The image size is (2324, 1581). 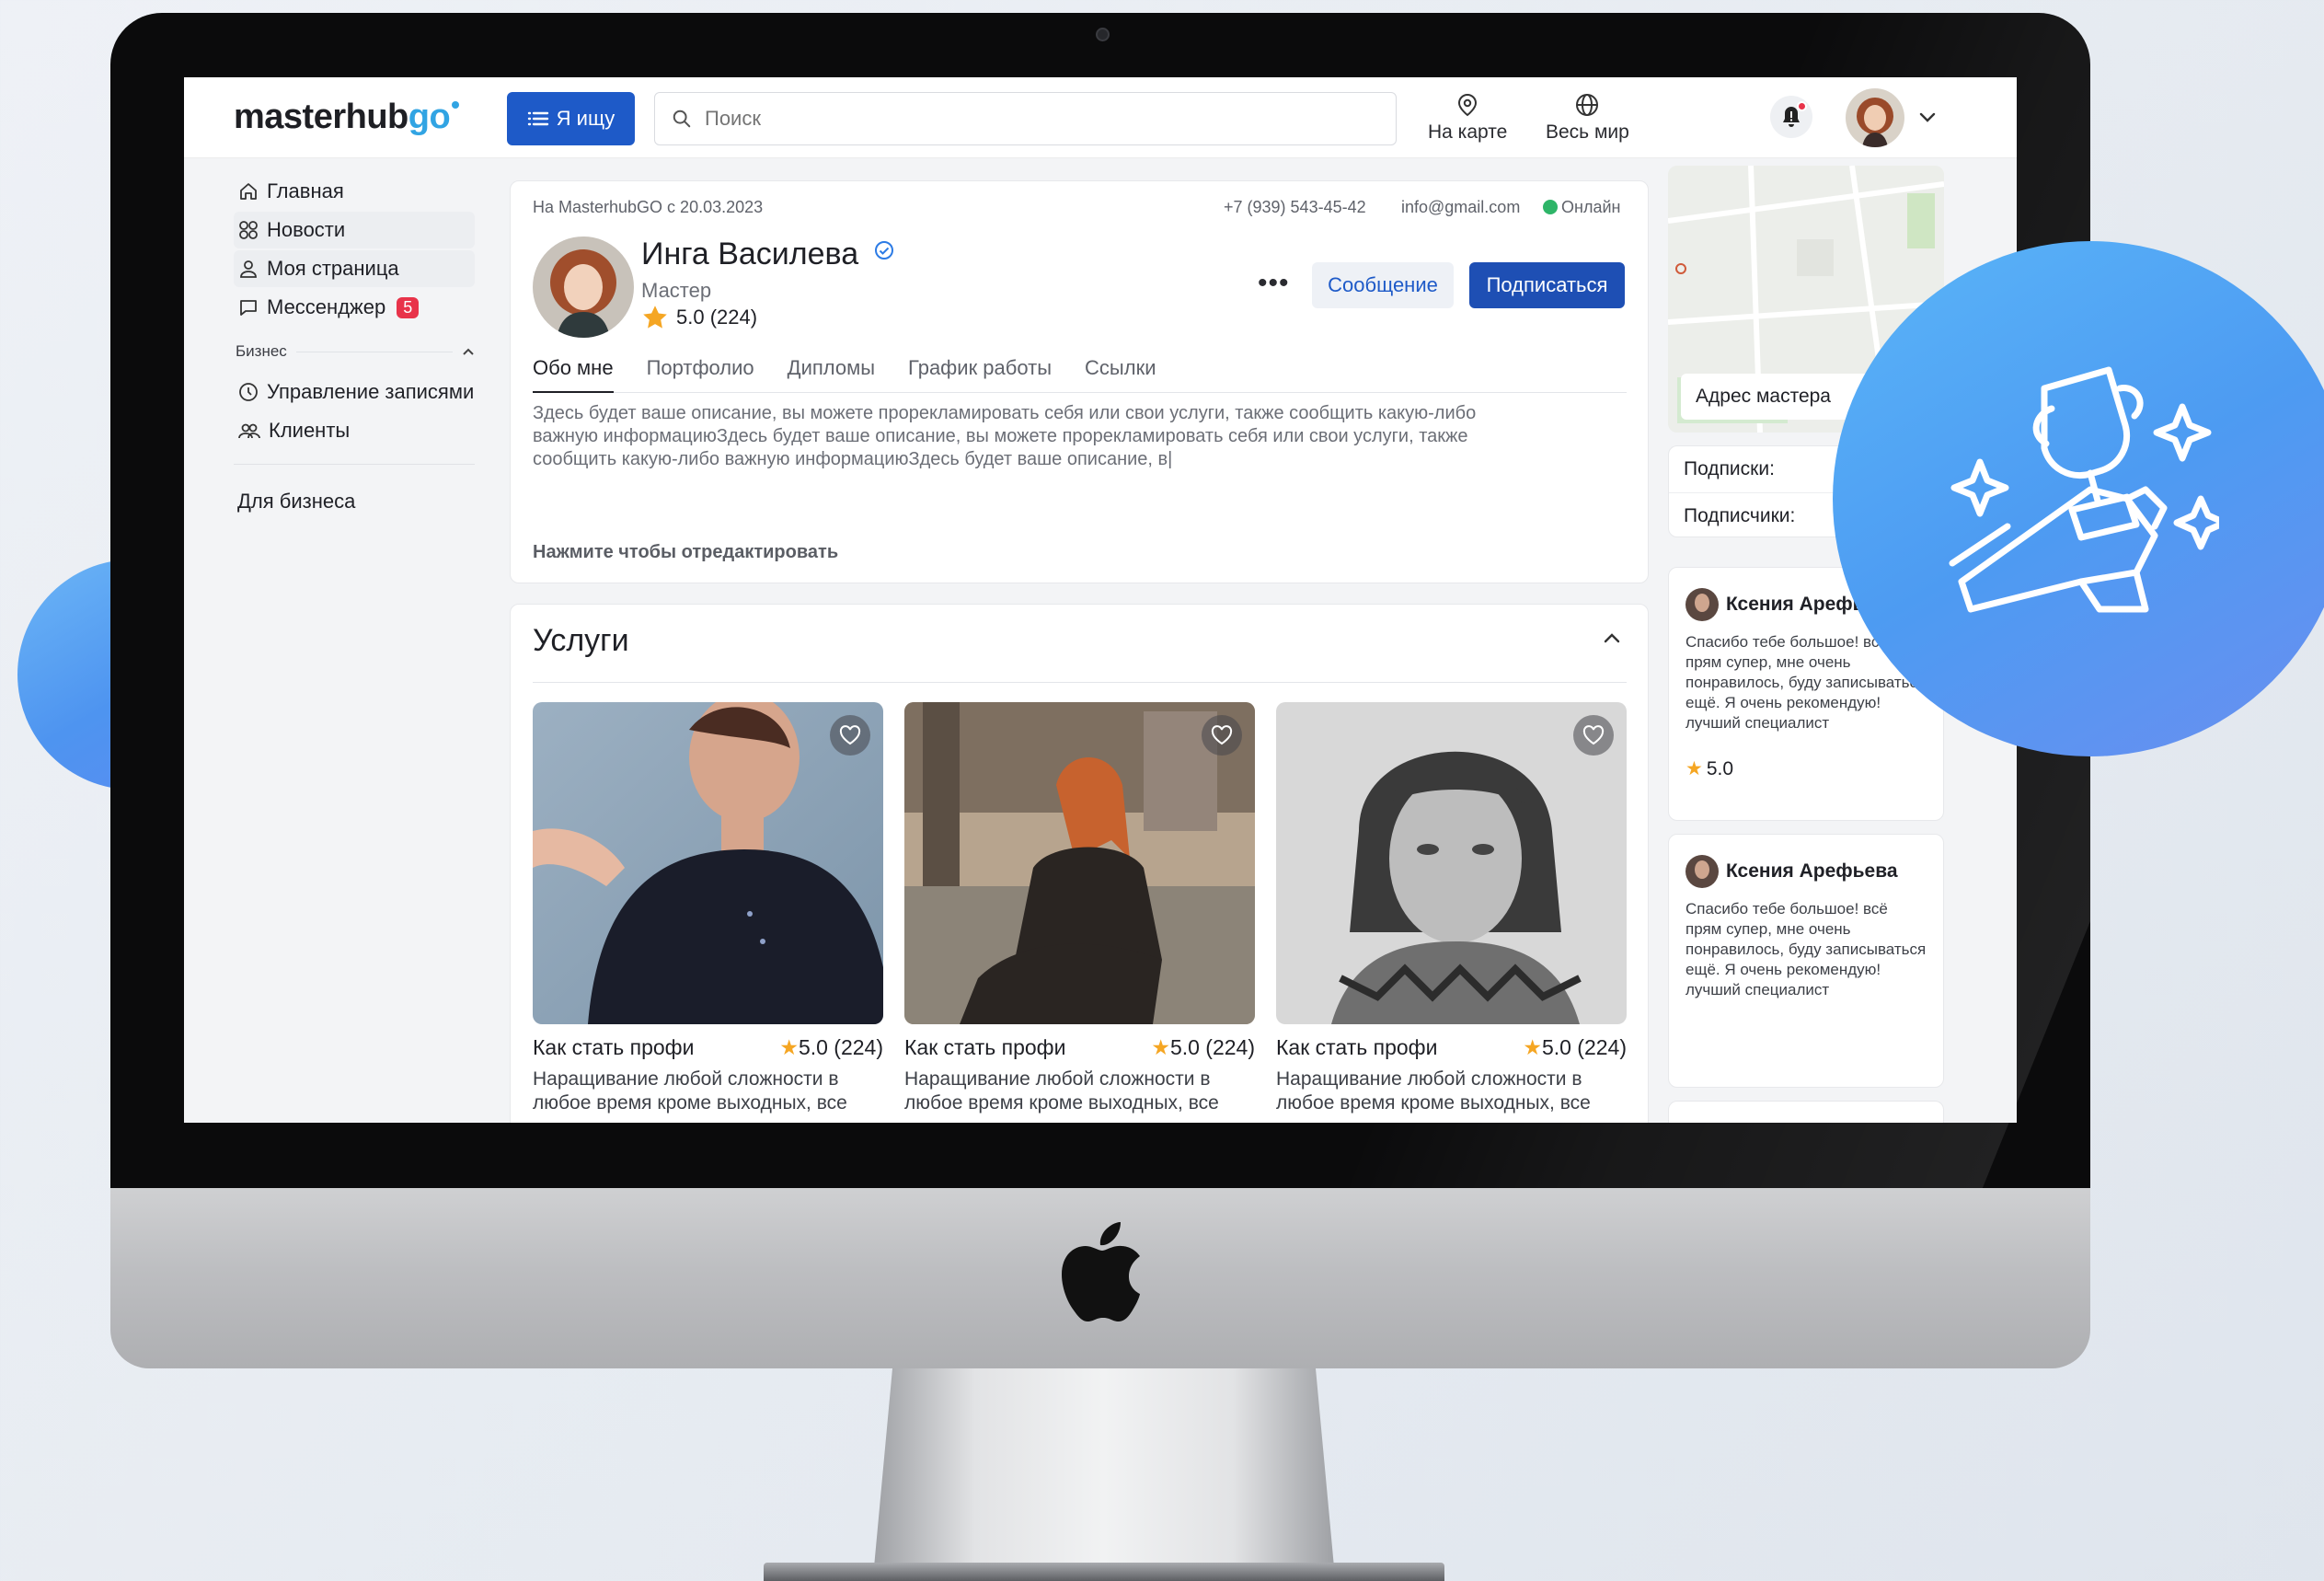 I want to click on tab-diplomas: Дипломы, so click(x=832, y=374).